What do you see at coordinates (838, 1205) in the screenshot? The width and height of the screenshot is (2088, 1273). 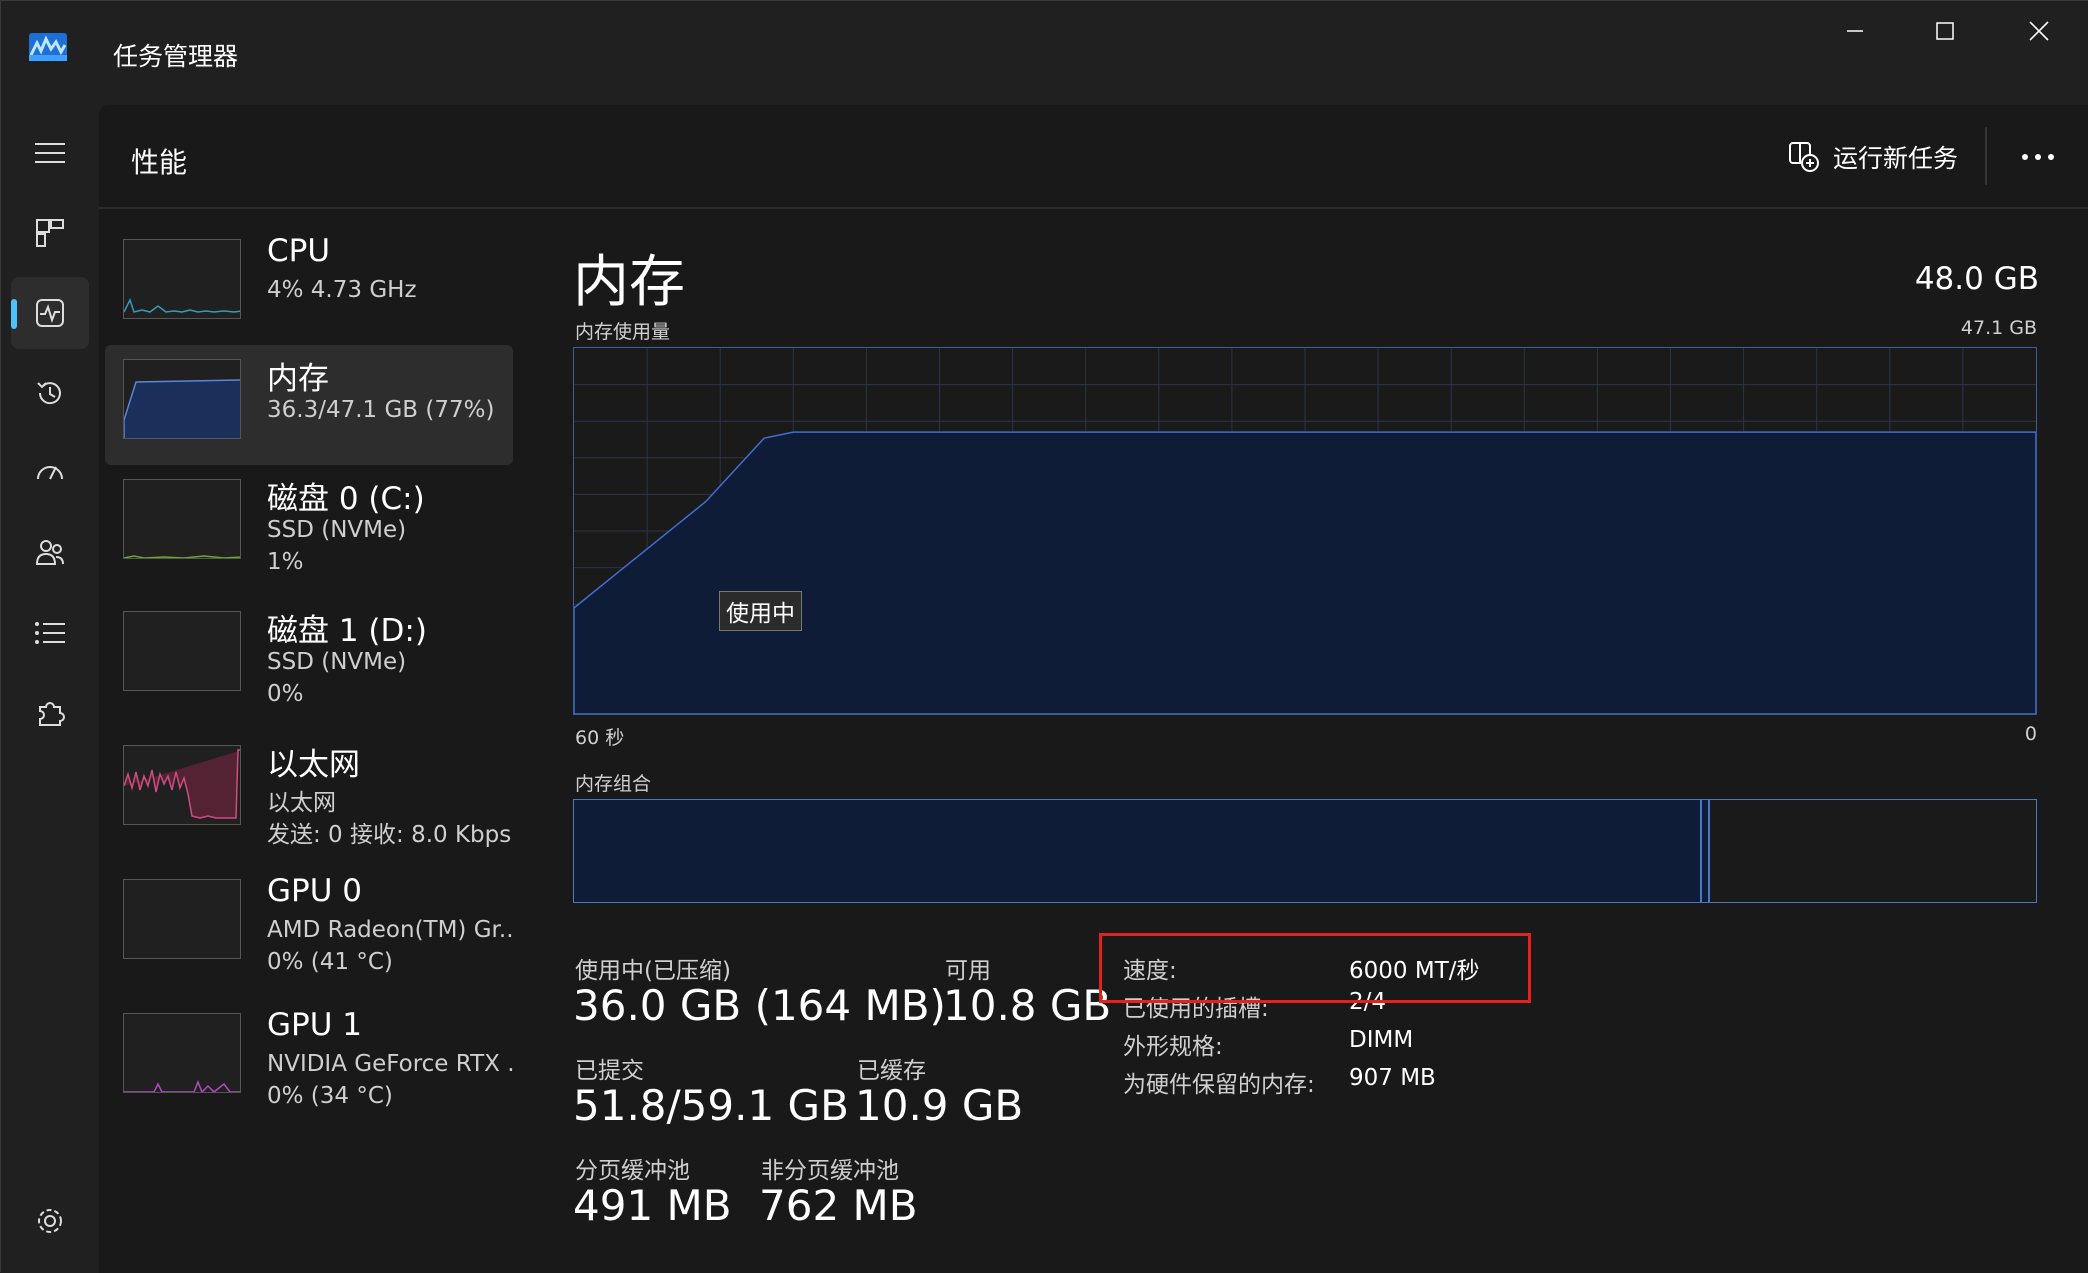 I see `nonpaged-pool-value: 762 MB` at bounding box center [838, 1205].